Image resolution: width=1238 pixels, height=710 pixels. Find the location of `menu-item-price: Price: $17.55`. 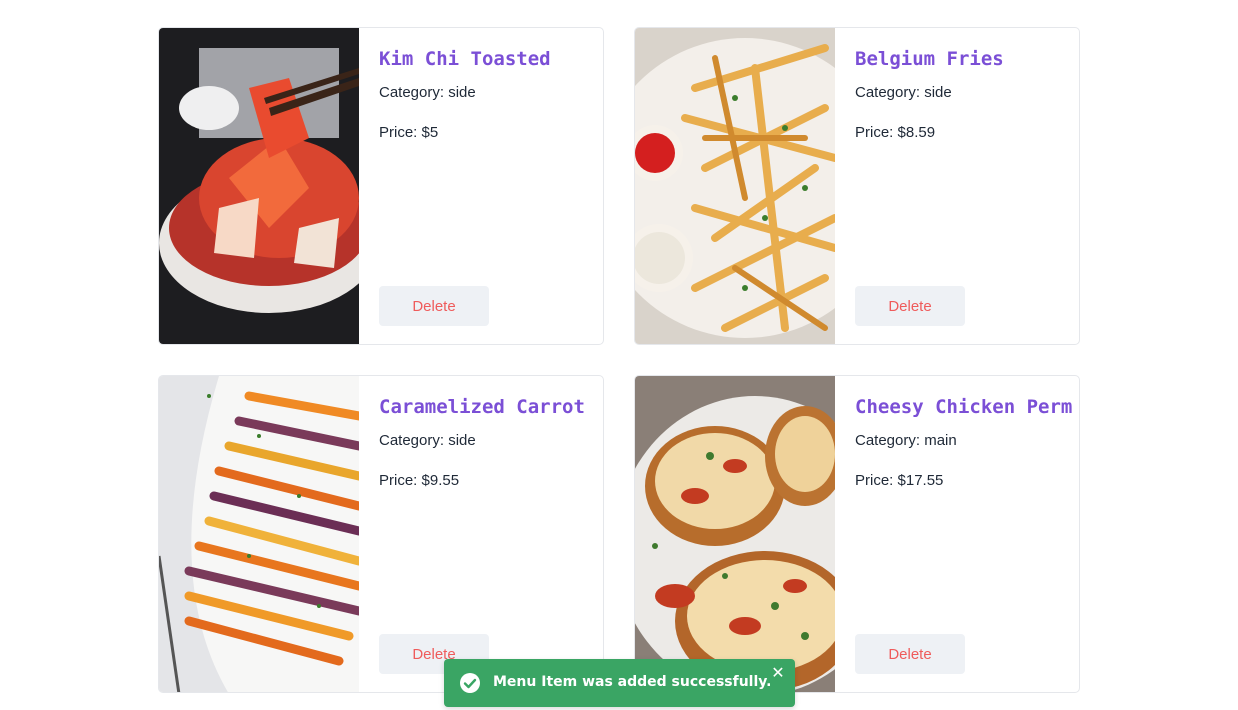

menu-item-price: Price: $17.55 is located at coordinates (899, 480).